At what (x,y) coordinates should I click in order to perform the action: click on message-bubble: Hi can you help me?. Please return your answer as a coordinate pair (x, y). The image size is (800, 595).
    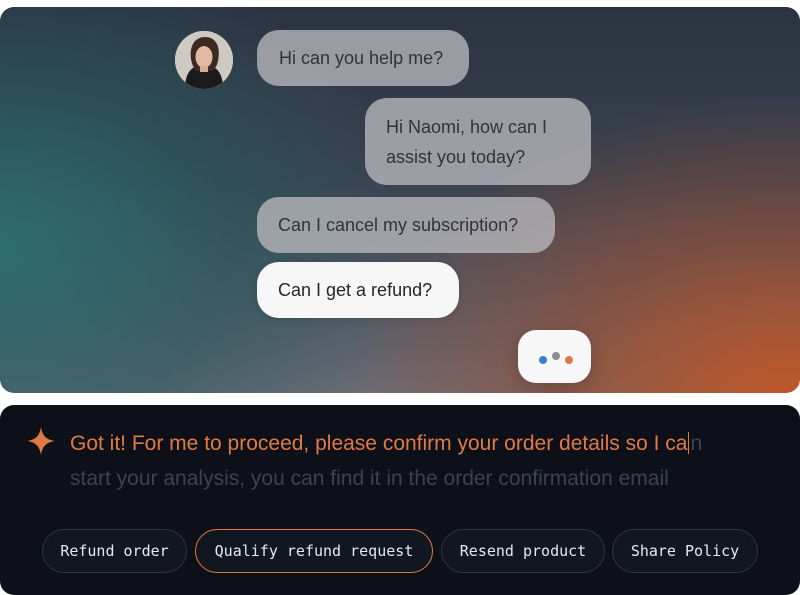
    Looking at the image, I should click on (363, 58).